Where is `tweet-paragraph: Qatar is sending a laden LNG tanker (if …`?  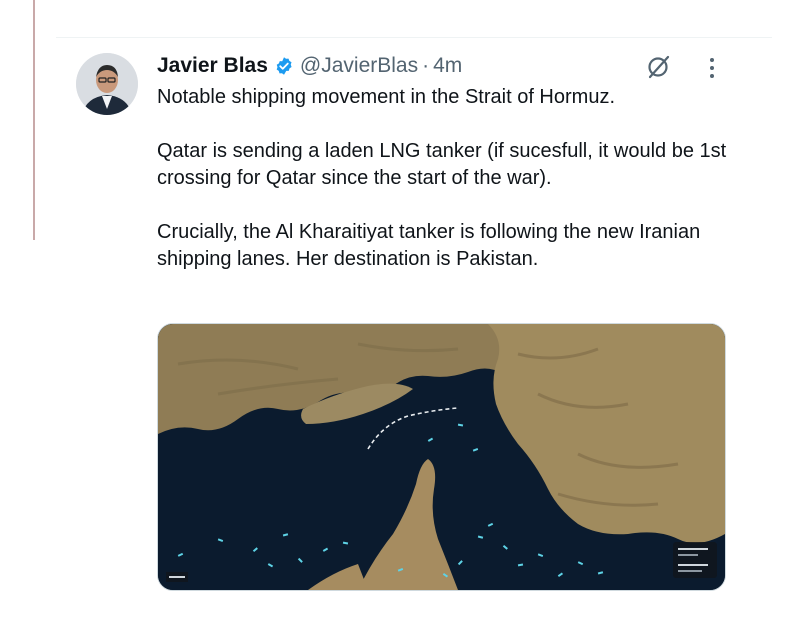
tweet-paragraph: Qatar is sending a laden LNG tanker (if … is located at coordinates (442, 164).